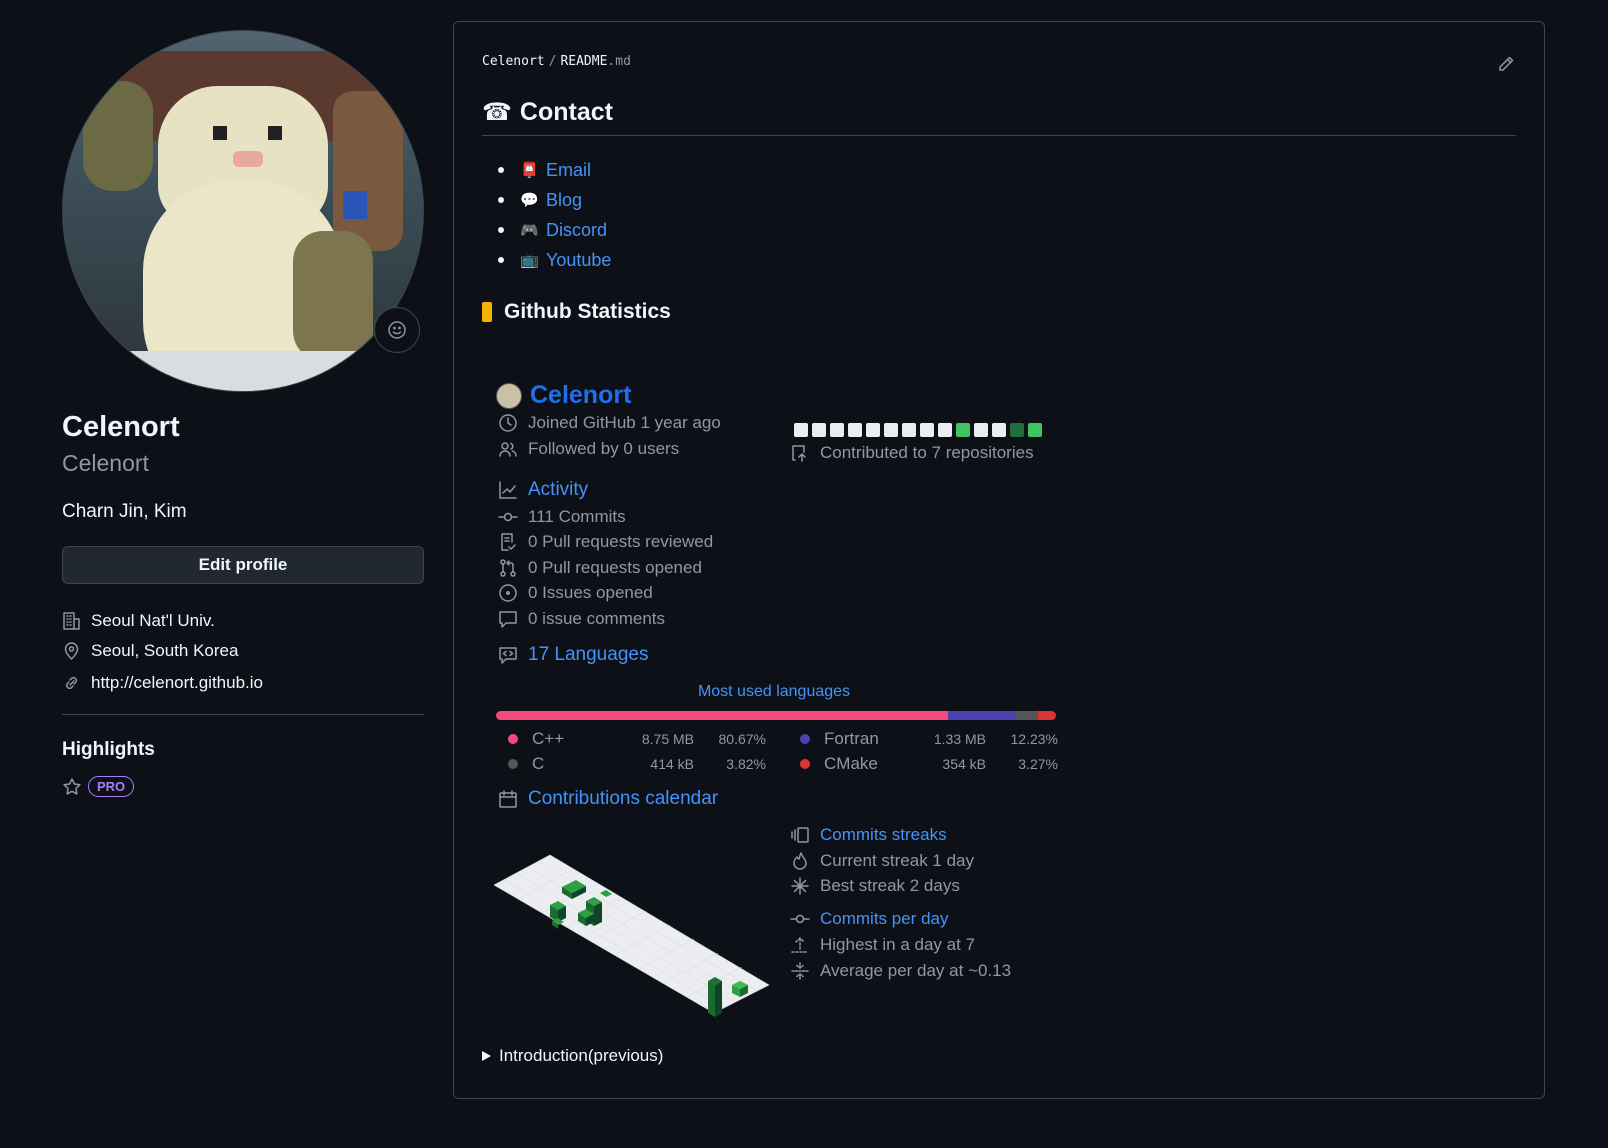 The image size is (1608, 1148). I want to click on language-percent: 80.67%, so click(742, 739).